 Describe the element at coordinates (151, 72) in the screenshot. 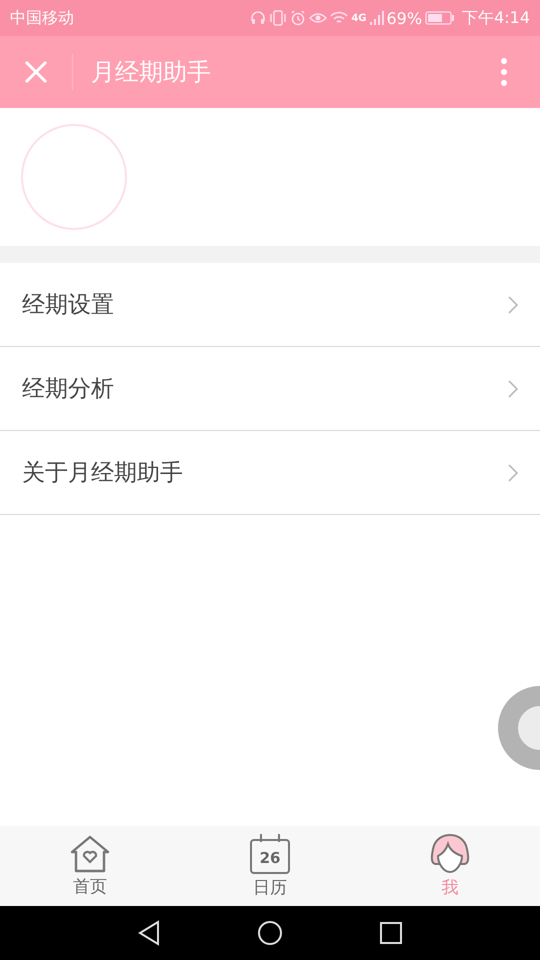

I see `header-title: 月经期助手` at that location.